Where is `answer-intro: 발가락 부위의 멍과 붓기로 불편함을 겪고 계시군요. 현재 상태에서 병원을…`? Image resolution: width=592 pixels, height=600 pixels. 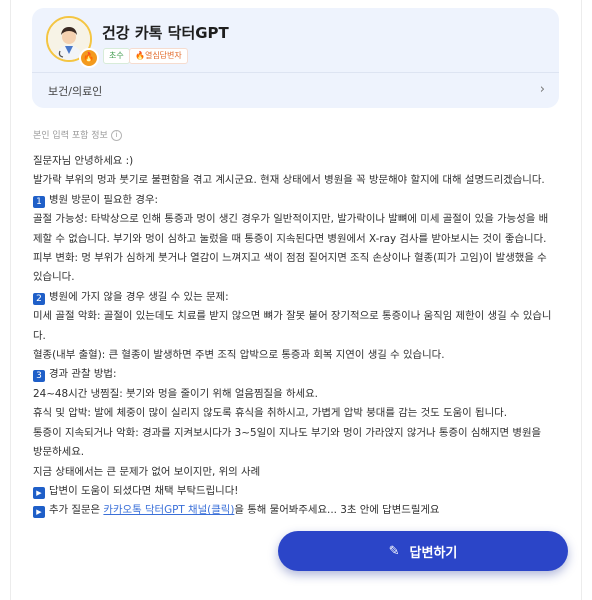 answer-intro: 발가락 부위의 멍과 붓기로 불편함을 겪고 계시군요. 현재 상태에서 병원을… is located at coordinates (289, 180).